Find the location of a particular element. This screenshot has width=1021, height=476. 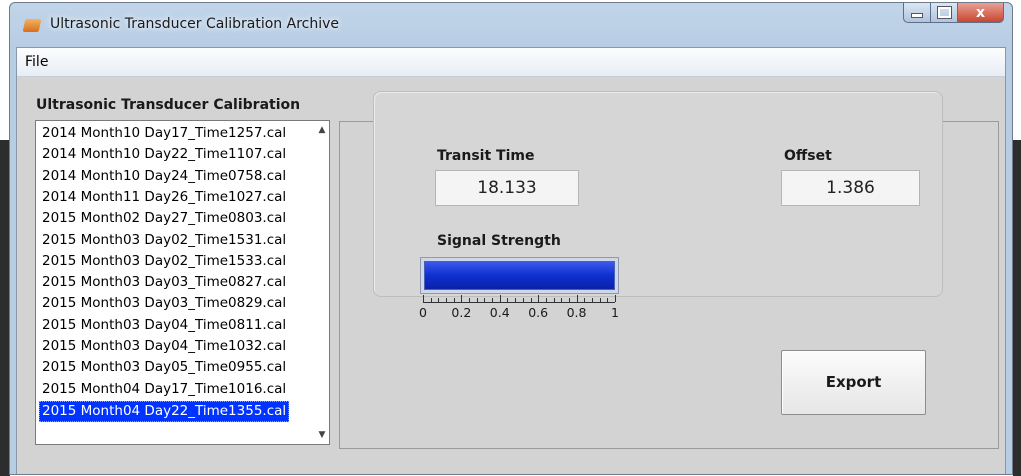

scroll-up-icon: ▲ is located at coordinates (322, 130).